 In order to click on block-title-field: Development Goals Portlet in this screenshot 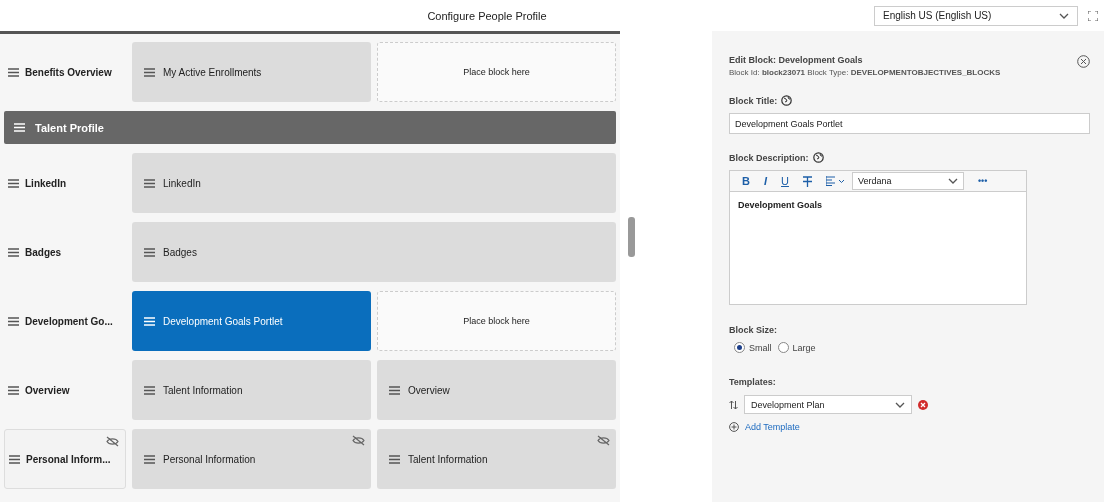, I will do `click(909, 123)`.